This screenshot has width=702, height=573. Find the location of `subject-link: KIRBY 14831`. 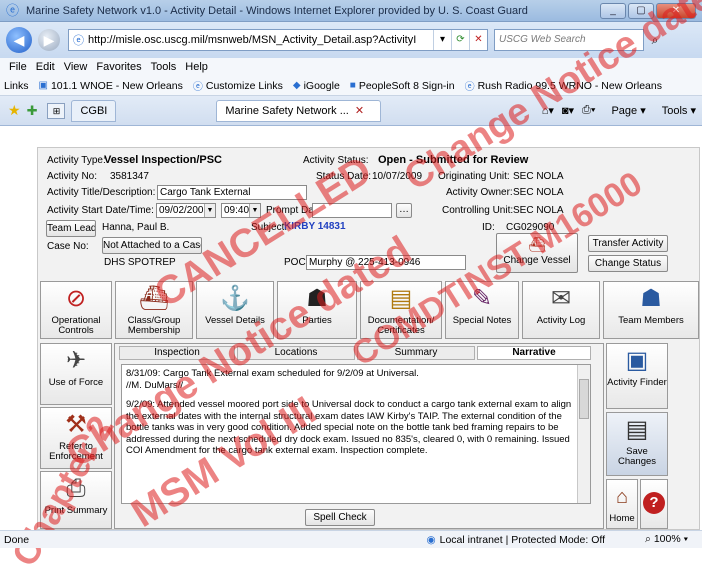

subject-link: KIRBY 14831 is located at coordinates (315, 226).